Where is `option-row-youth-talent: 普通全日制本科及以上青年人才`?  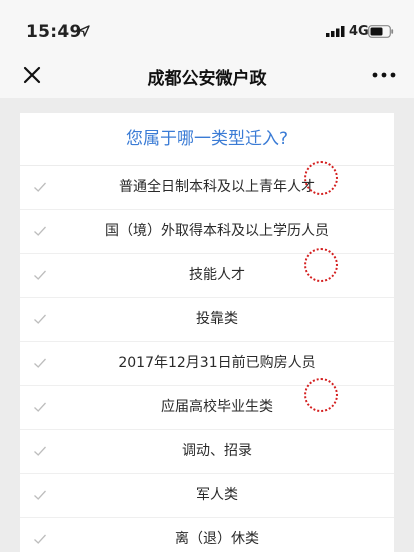 option-row-youth-talent: 普通全日制本科及以上青年人才 is located at coordinates (207, 188).